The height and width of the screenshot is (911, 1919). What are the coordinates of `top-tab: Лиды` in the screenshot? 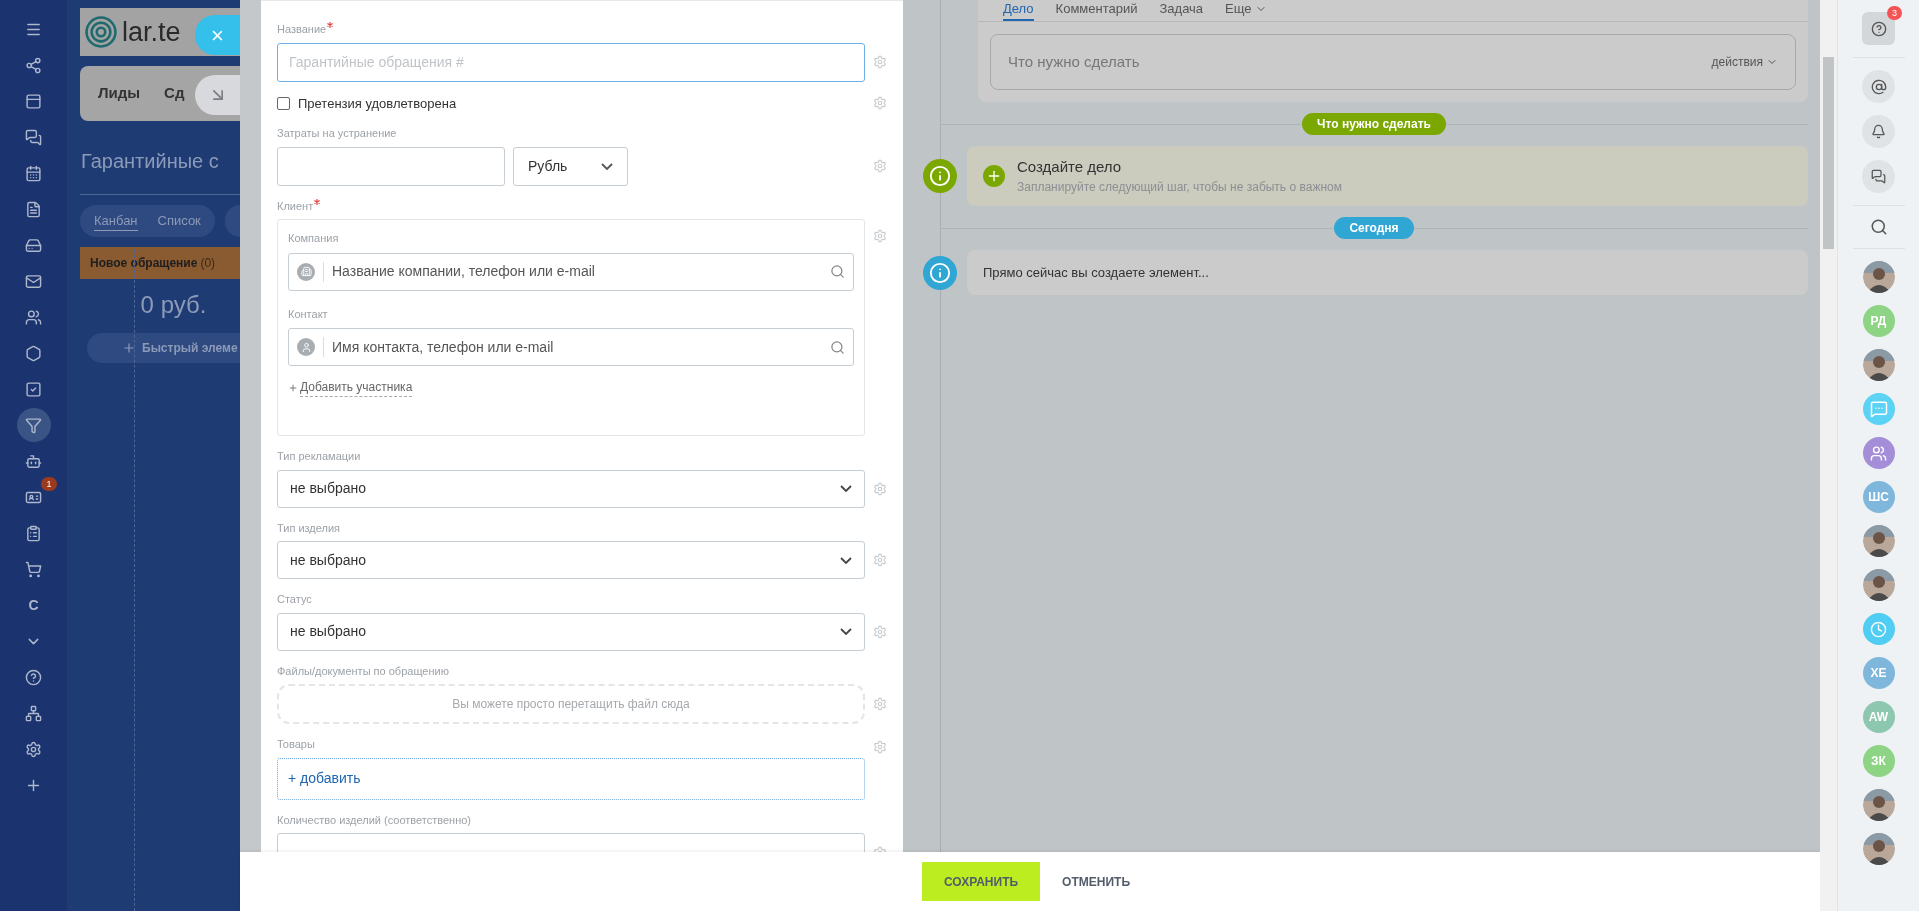 It's located at (119, 93).